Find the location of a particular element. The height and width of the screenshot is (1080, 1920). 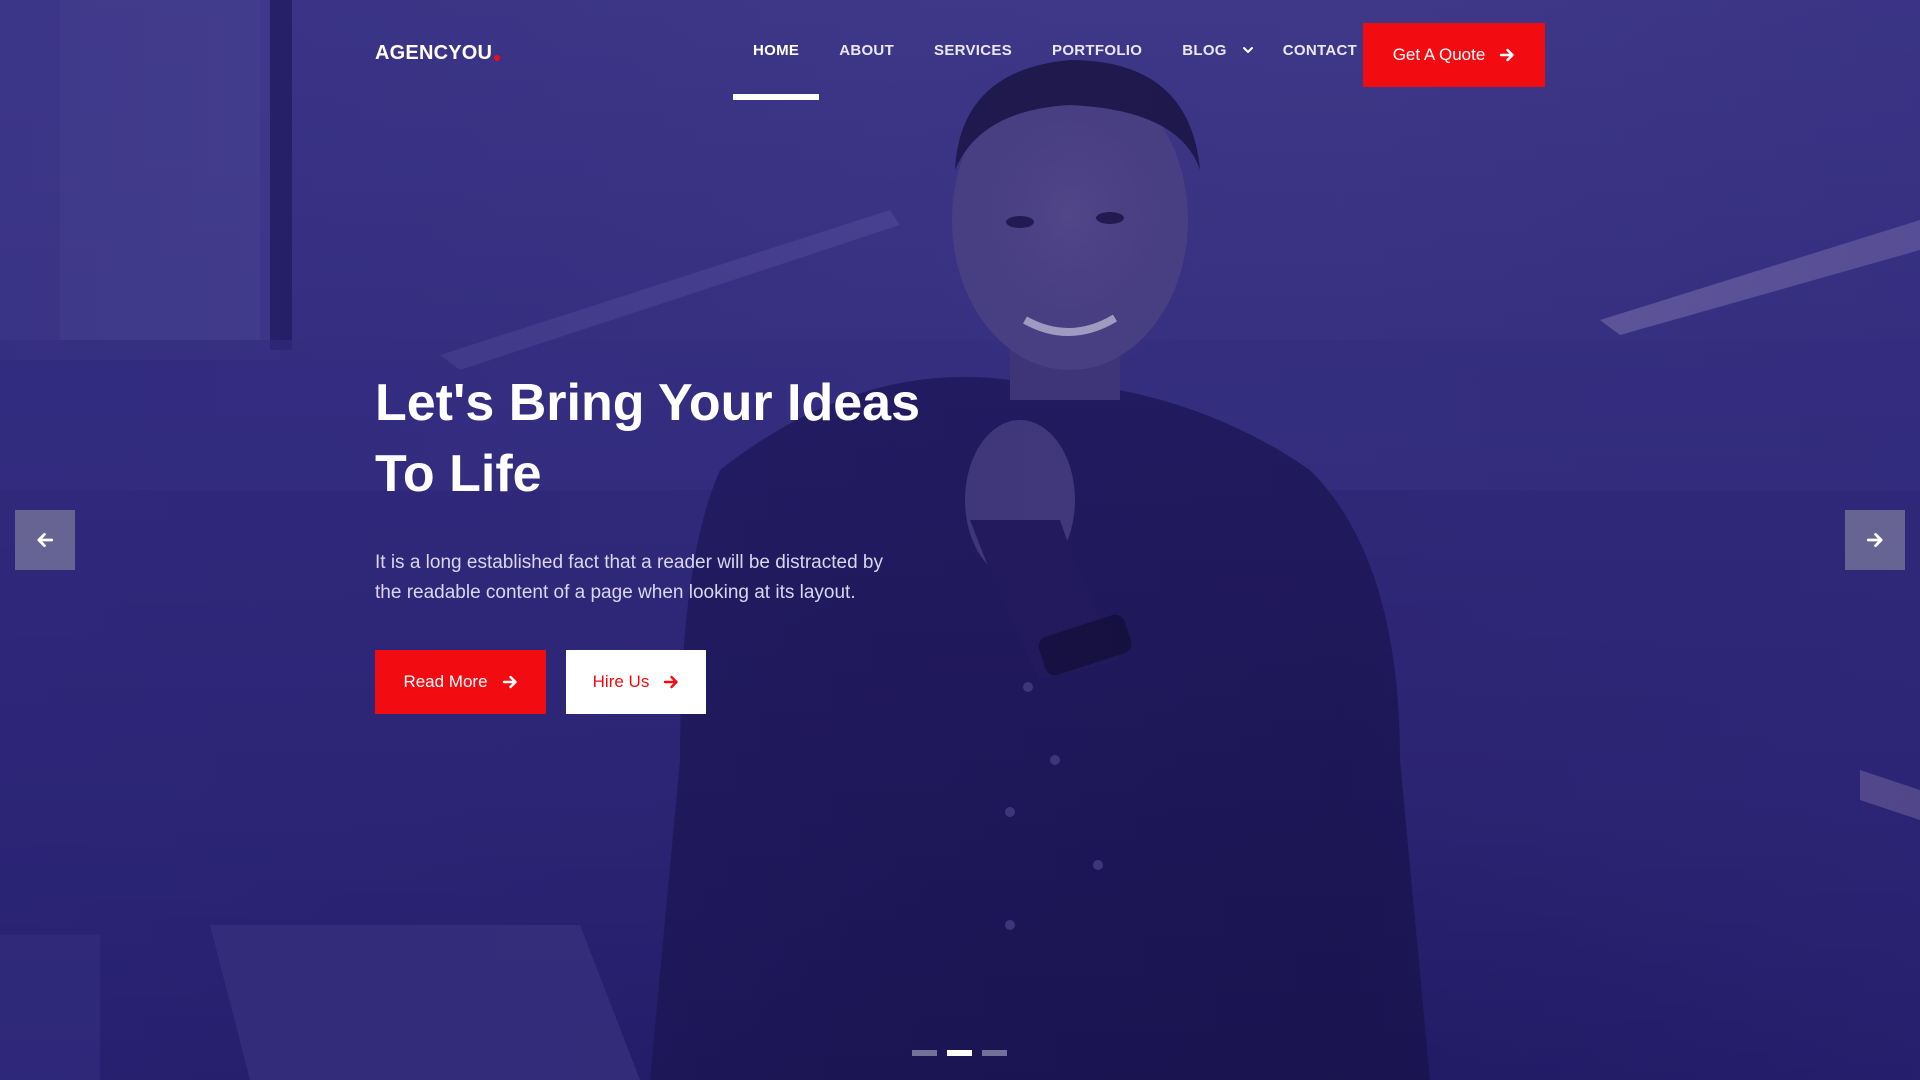

brand-dot is located at coordinates (497, 58).